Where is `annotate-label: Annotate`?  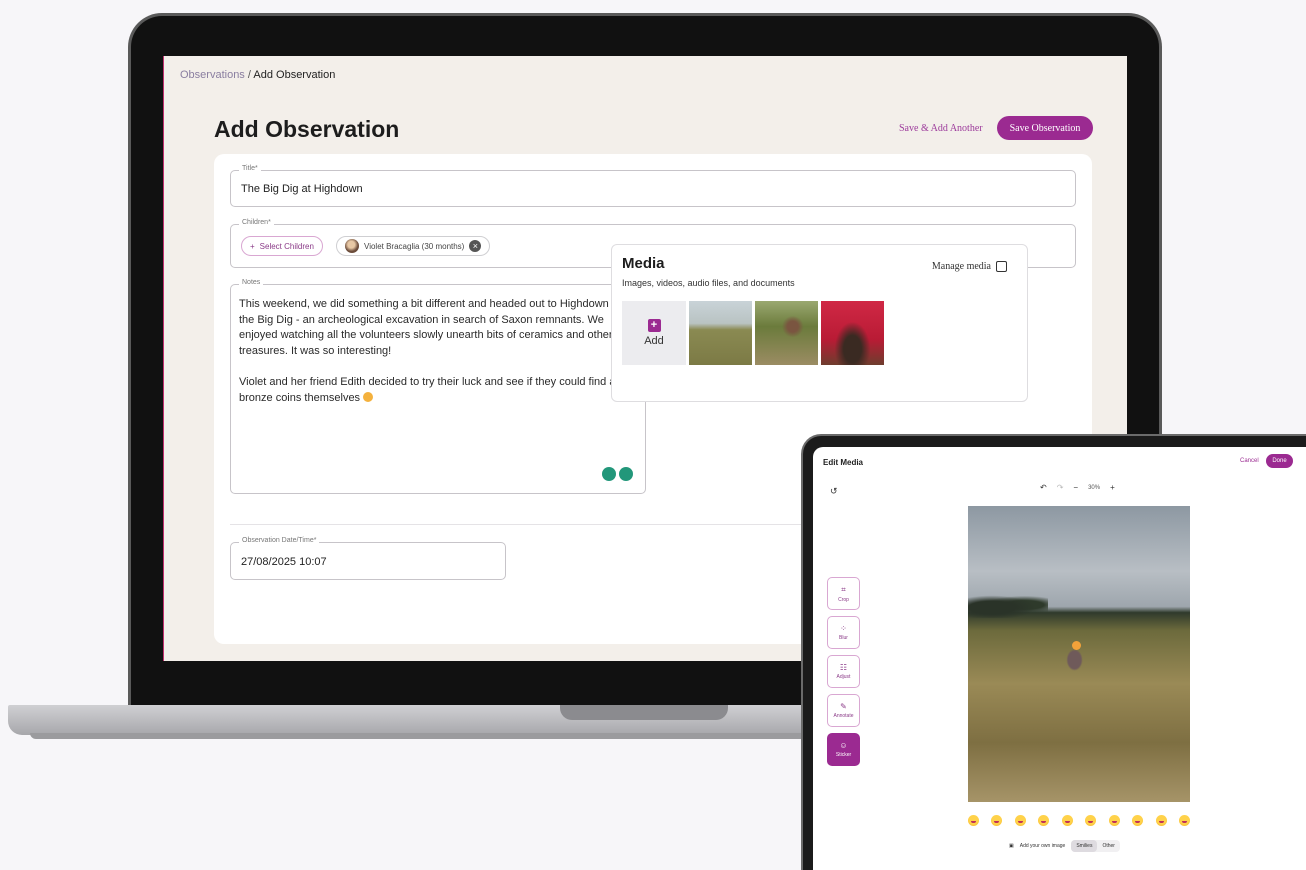 annotate-label: Annotate is located at coordinates (843, 716).